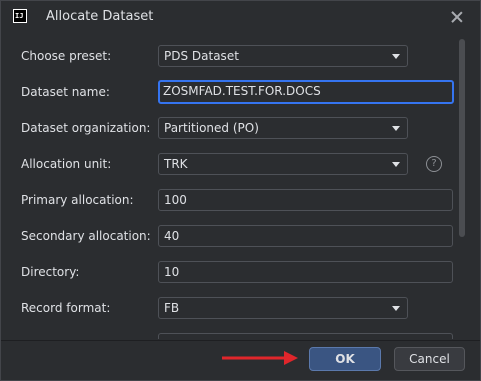  What do you see at coordinates (283, 164) in the screenshot?
I see `allocation-unit-select: TRK` at bounding box center [283, 164].